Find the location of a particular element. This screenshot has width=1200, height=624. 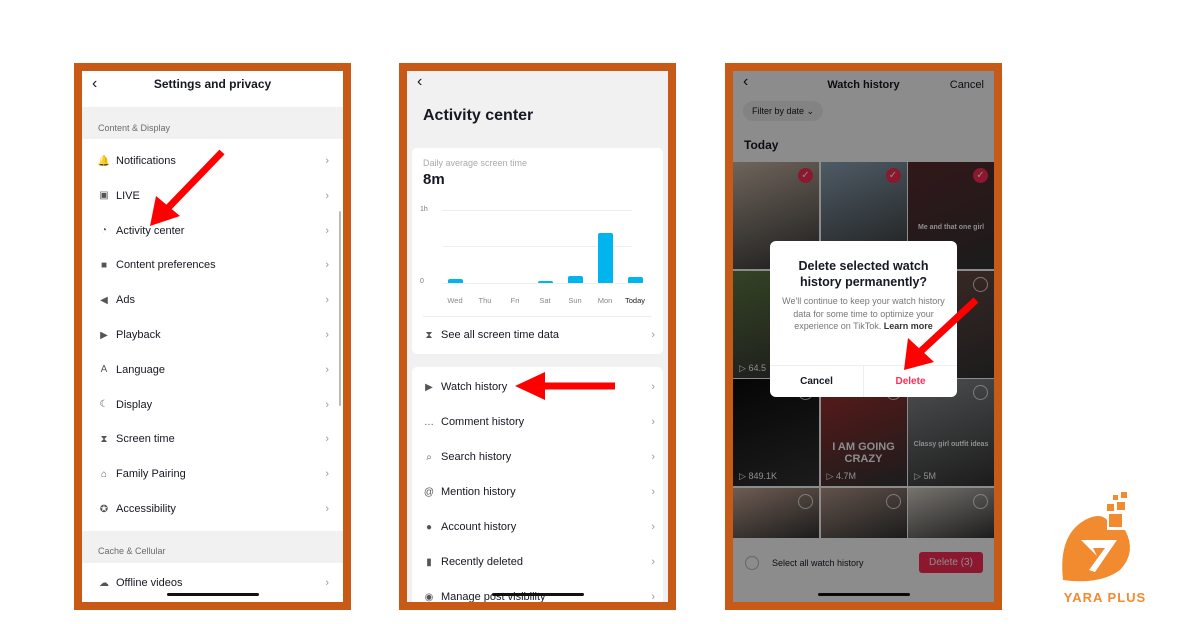

yara-plus-logo: YARA PLUS is located at coordinates (1105, 547).